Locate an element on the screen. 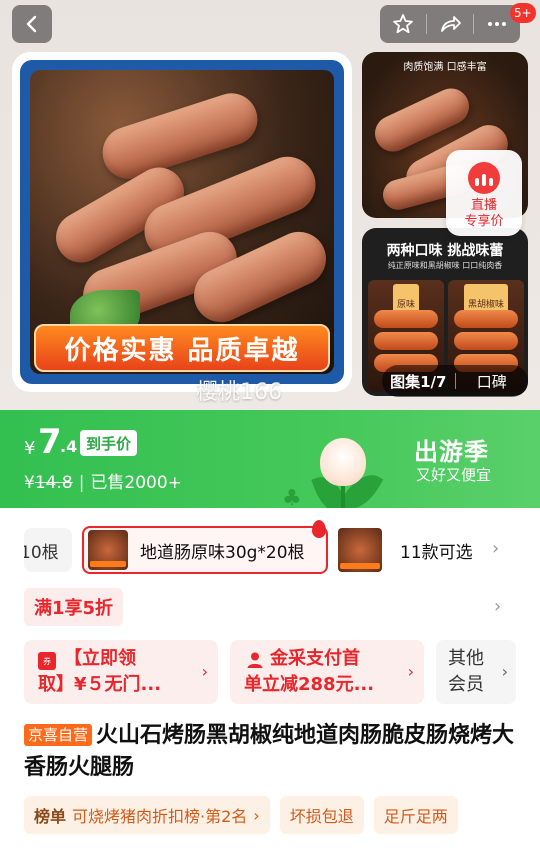  final-price-label: 到手价 is located at coordinates (109, 443).